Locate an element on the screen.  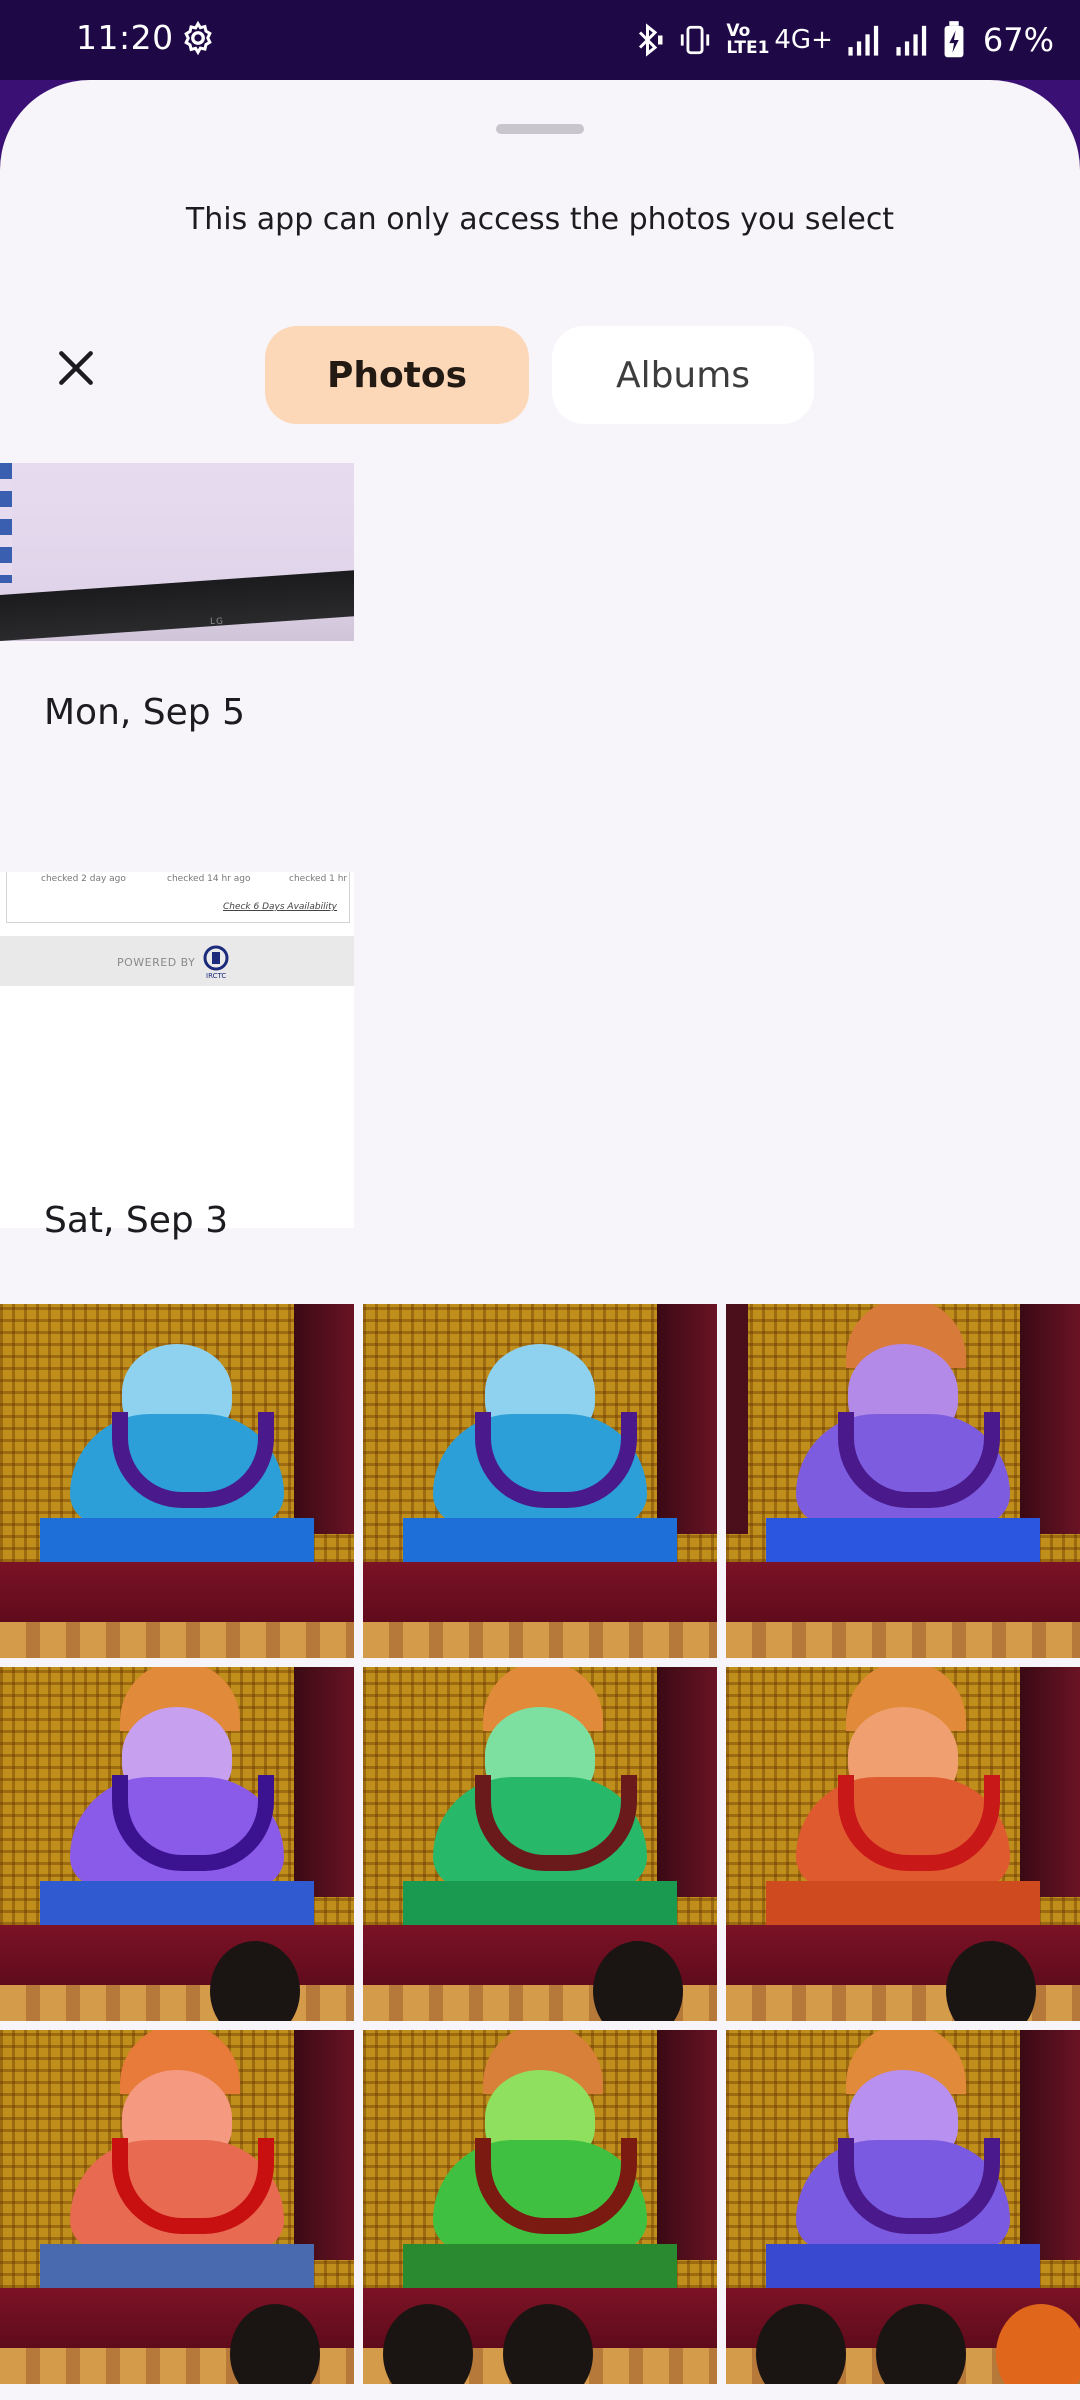
network-type: 4G+ is located at coordinates (803, 40).